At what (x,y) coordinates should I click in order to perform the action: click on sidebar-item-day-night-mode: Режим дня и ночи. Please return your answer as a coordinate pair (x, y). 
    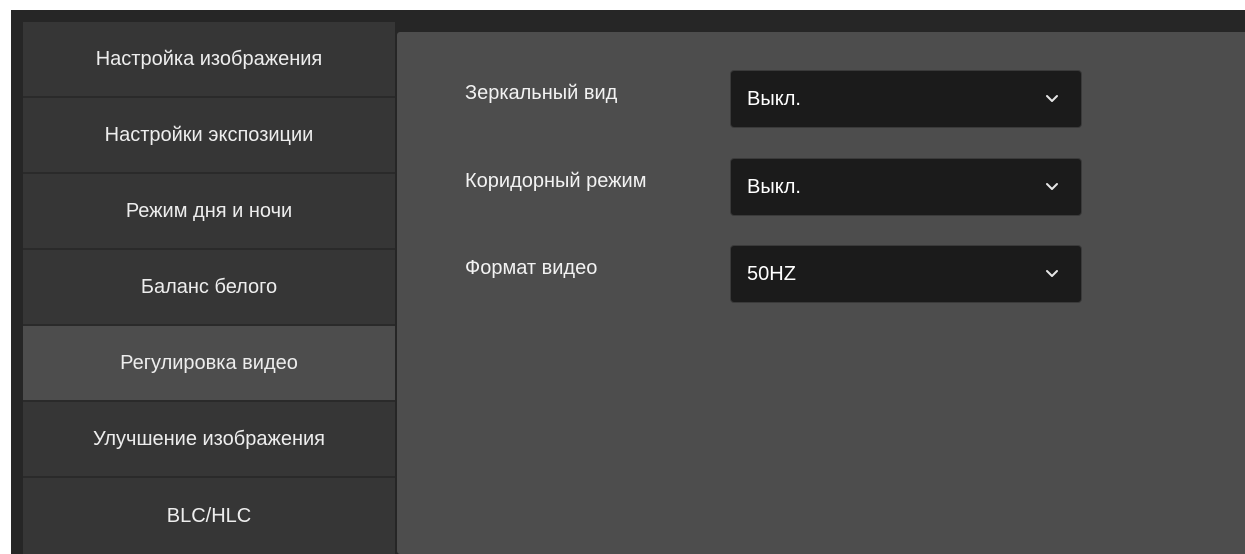
    Looking at the image, I should click on (209, 212).